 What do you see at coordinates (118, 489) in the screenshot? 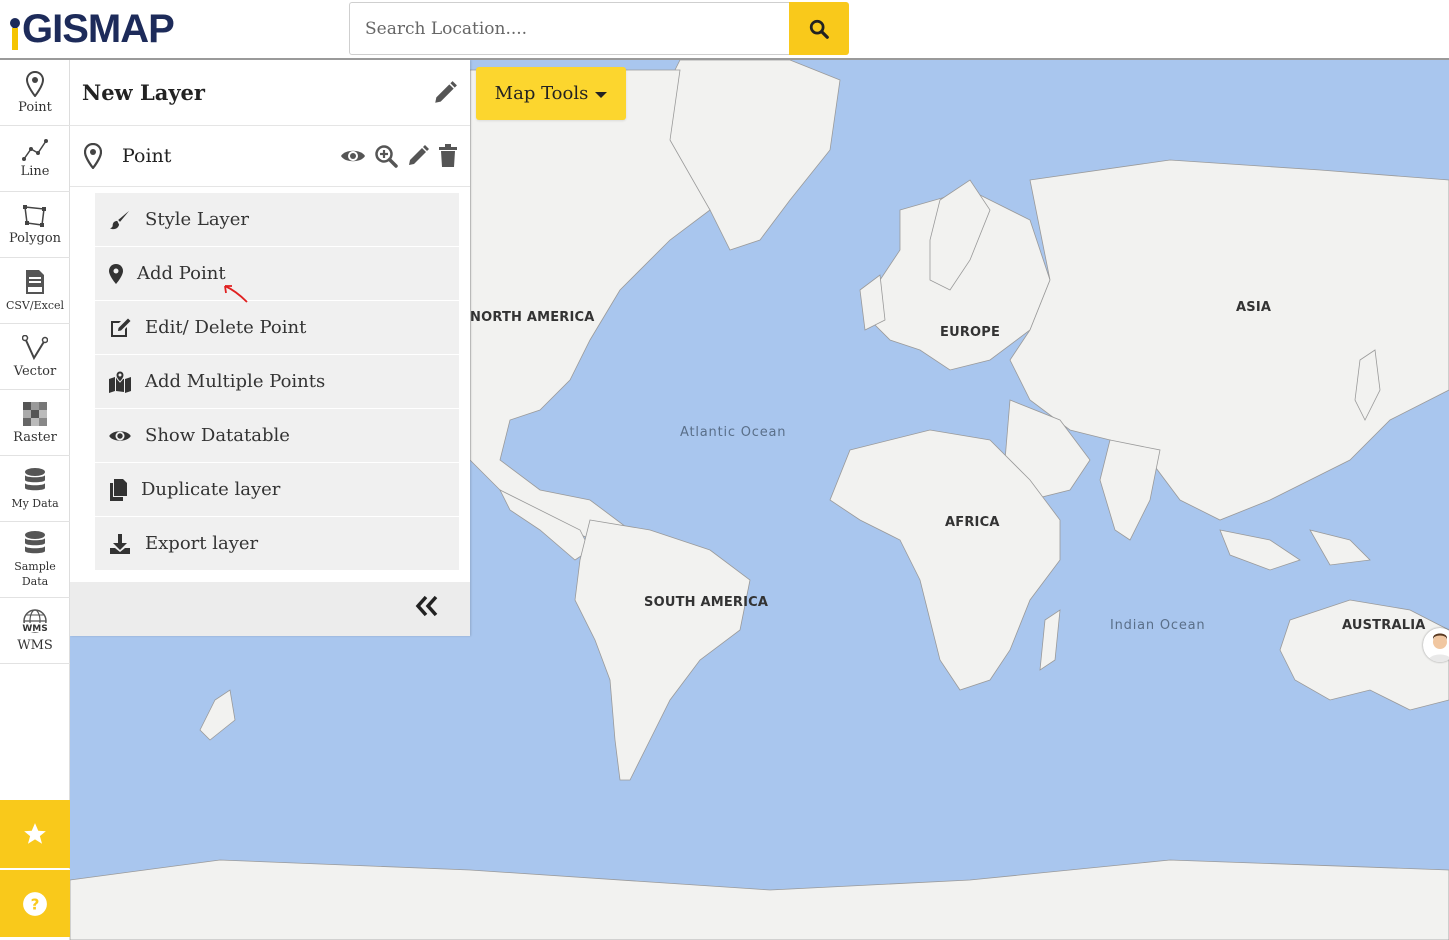
I see `copy-icon` at bounding box center [118, 489].